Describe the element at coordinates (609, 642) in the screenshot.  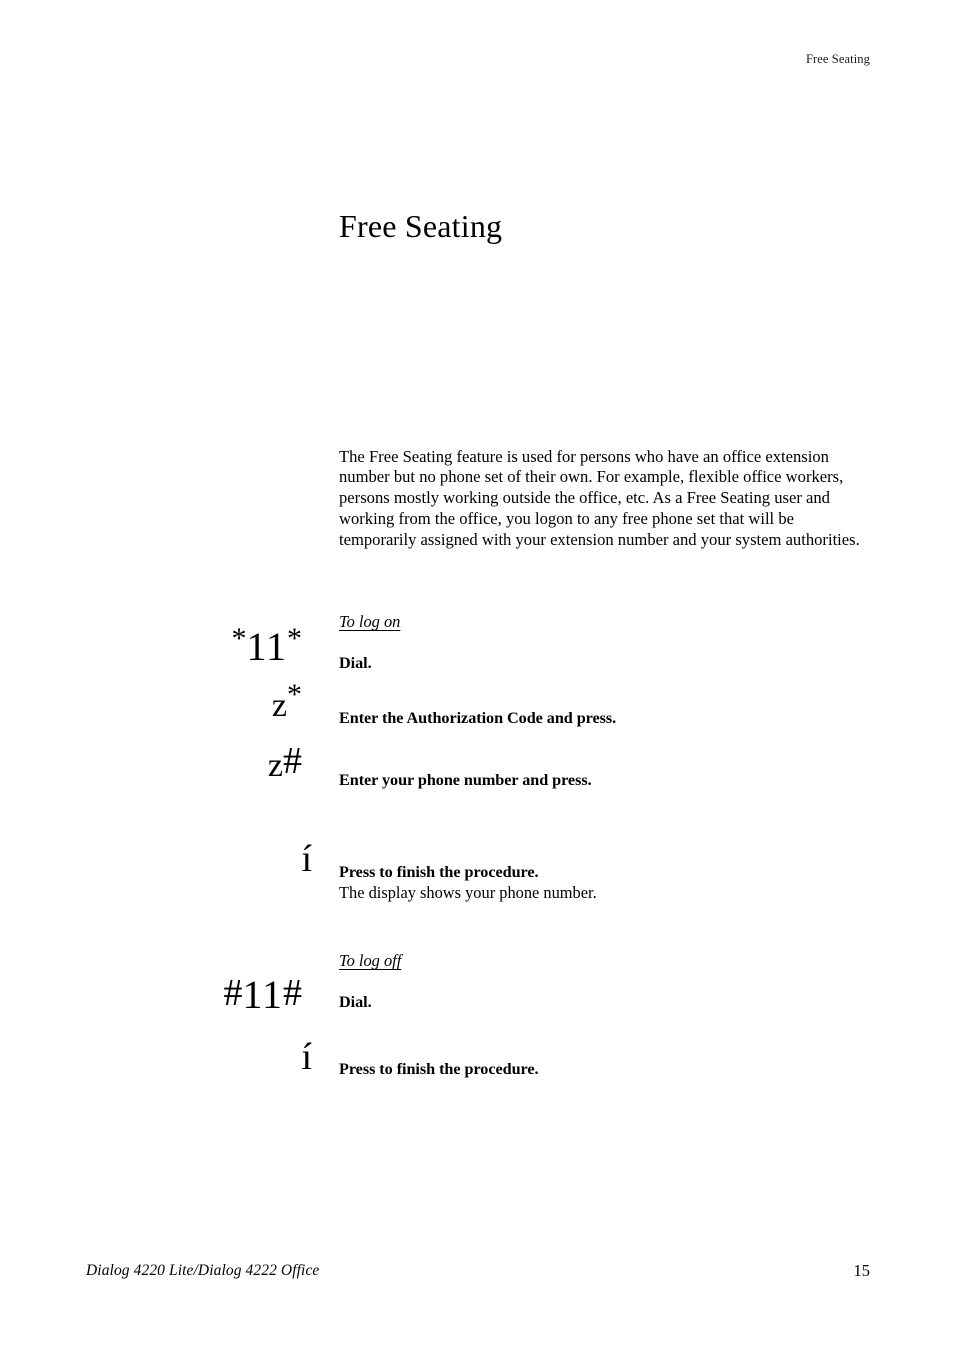
I see `procedure-description: To log on Dial.` at that location.